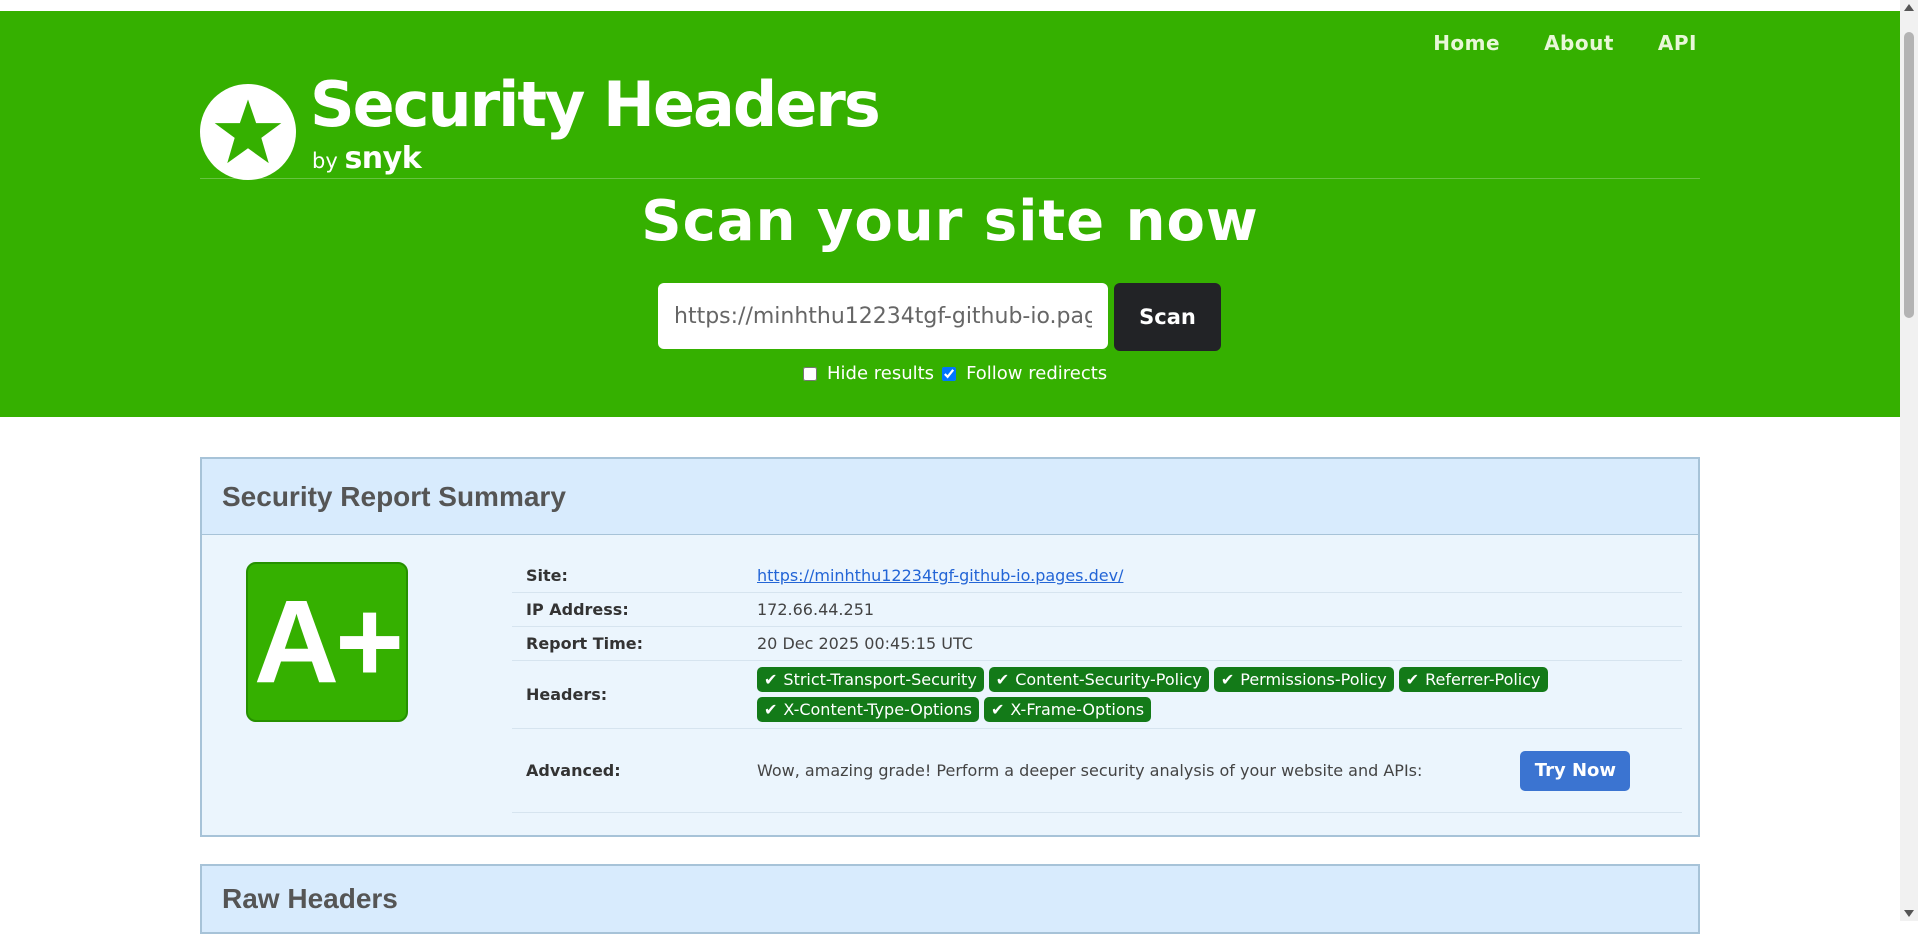  What do you see at coordinates (880, 679) in the screenshot?
I see `header-tag-label: Strict-Transport-Security` at bounding box center [880, 679].